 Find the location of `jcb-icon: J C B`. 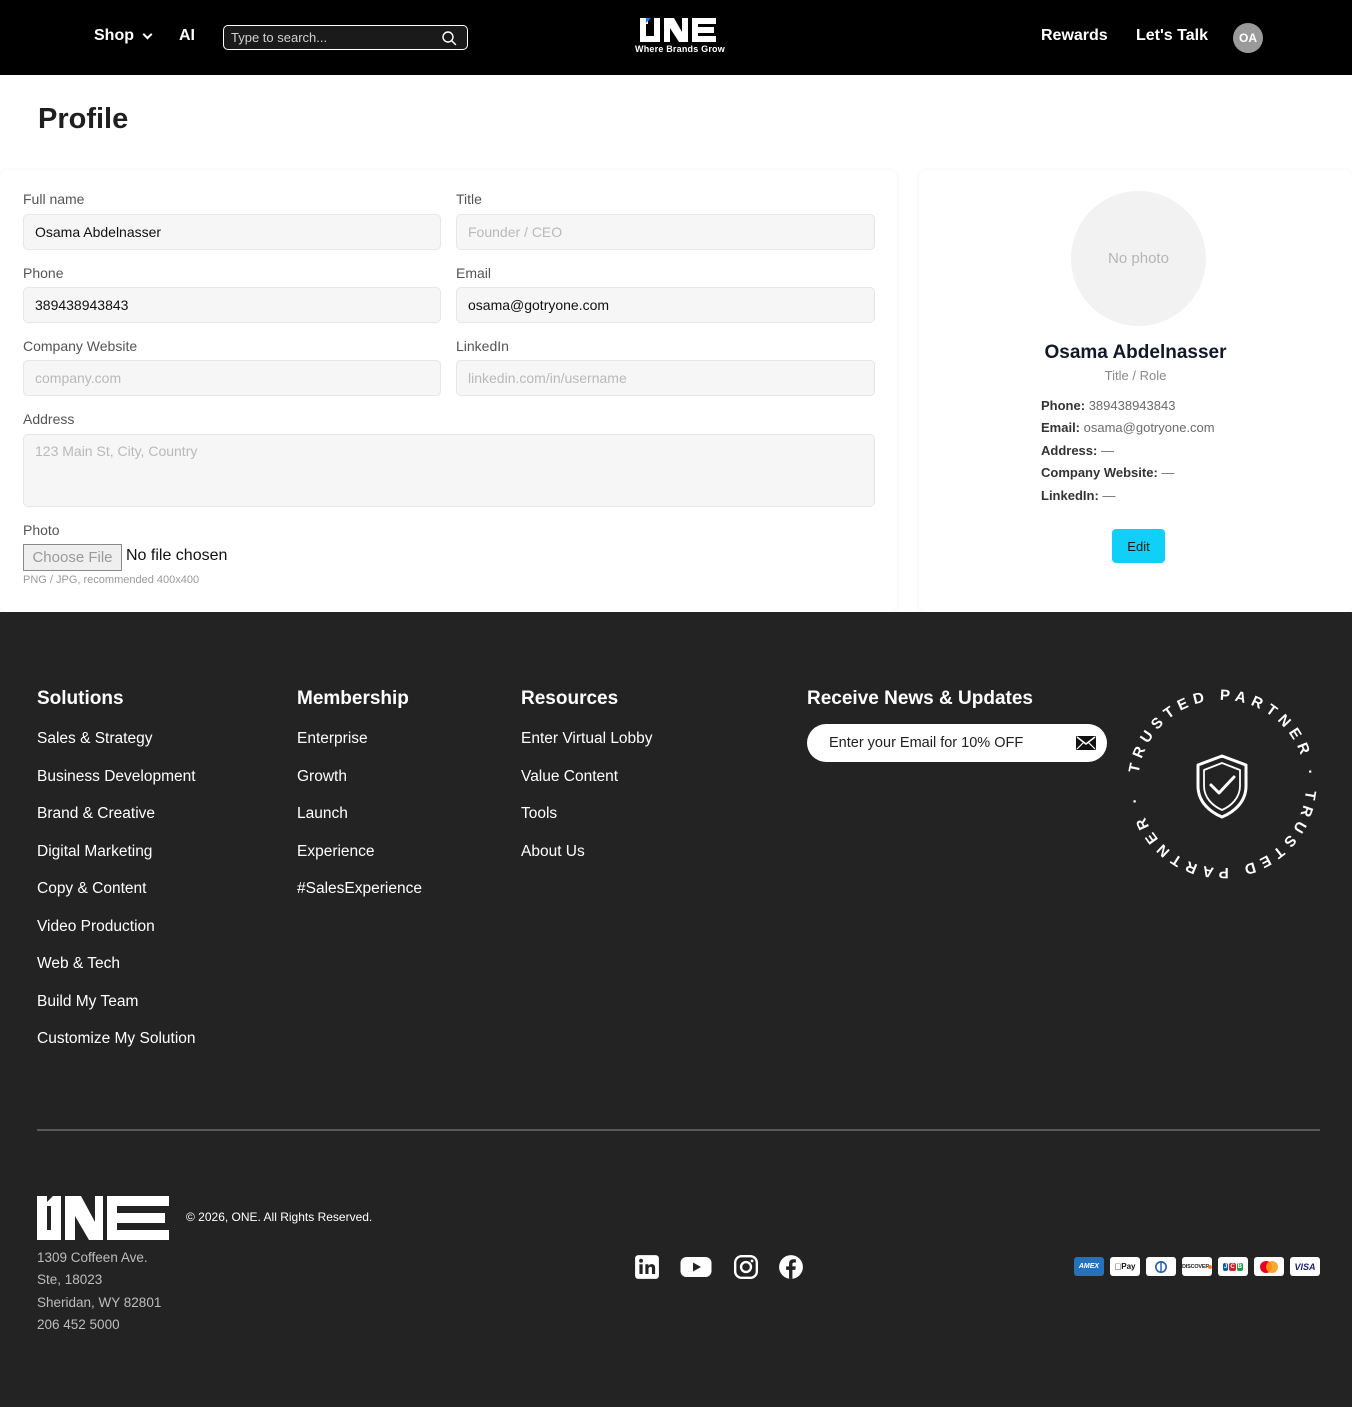

jcb-icon: J C B is located at coordinates (1233, 1266).